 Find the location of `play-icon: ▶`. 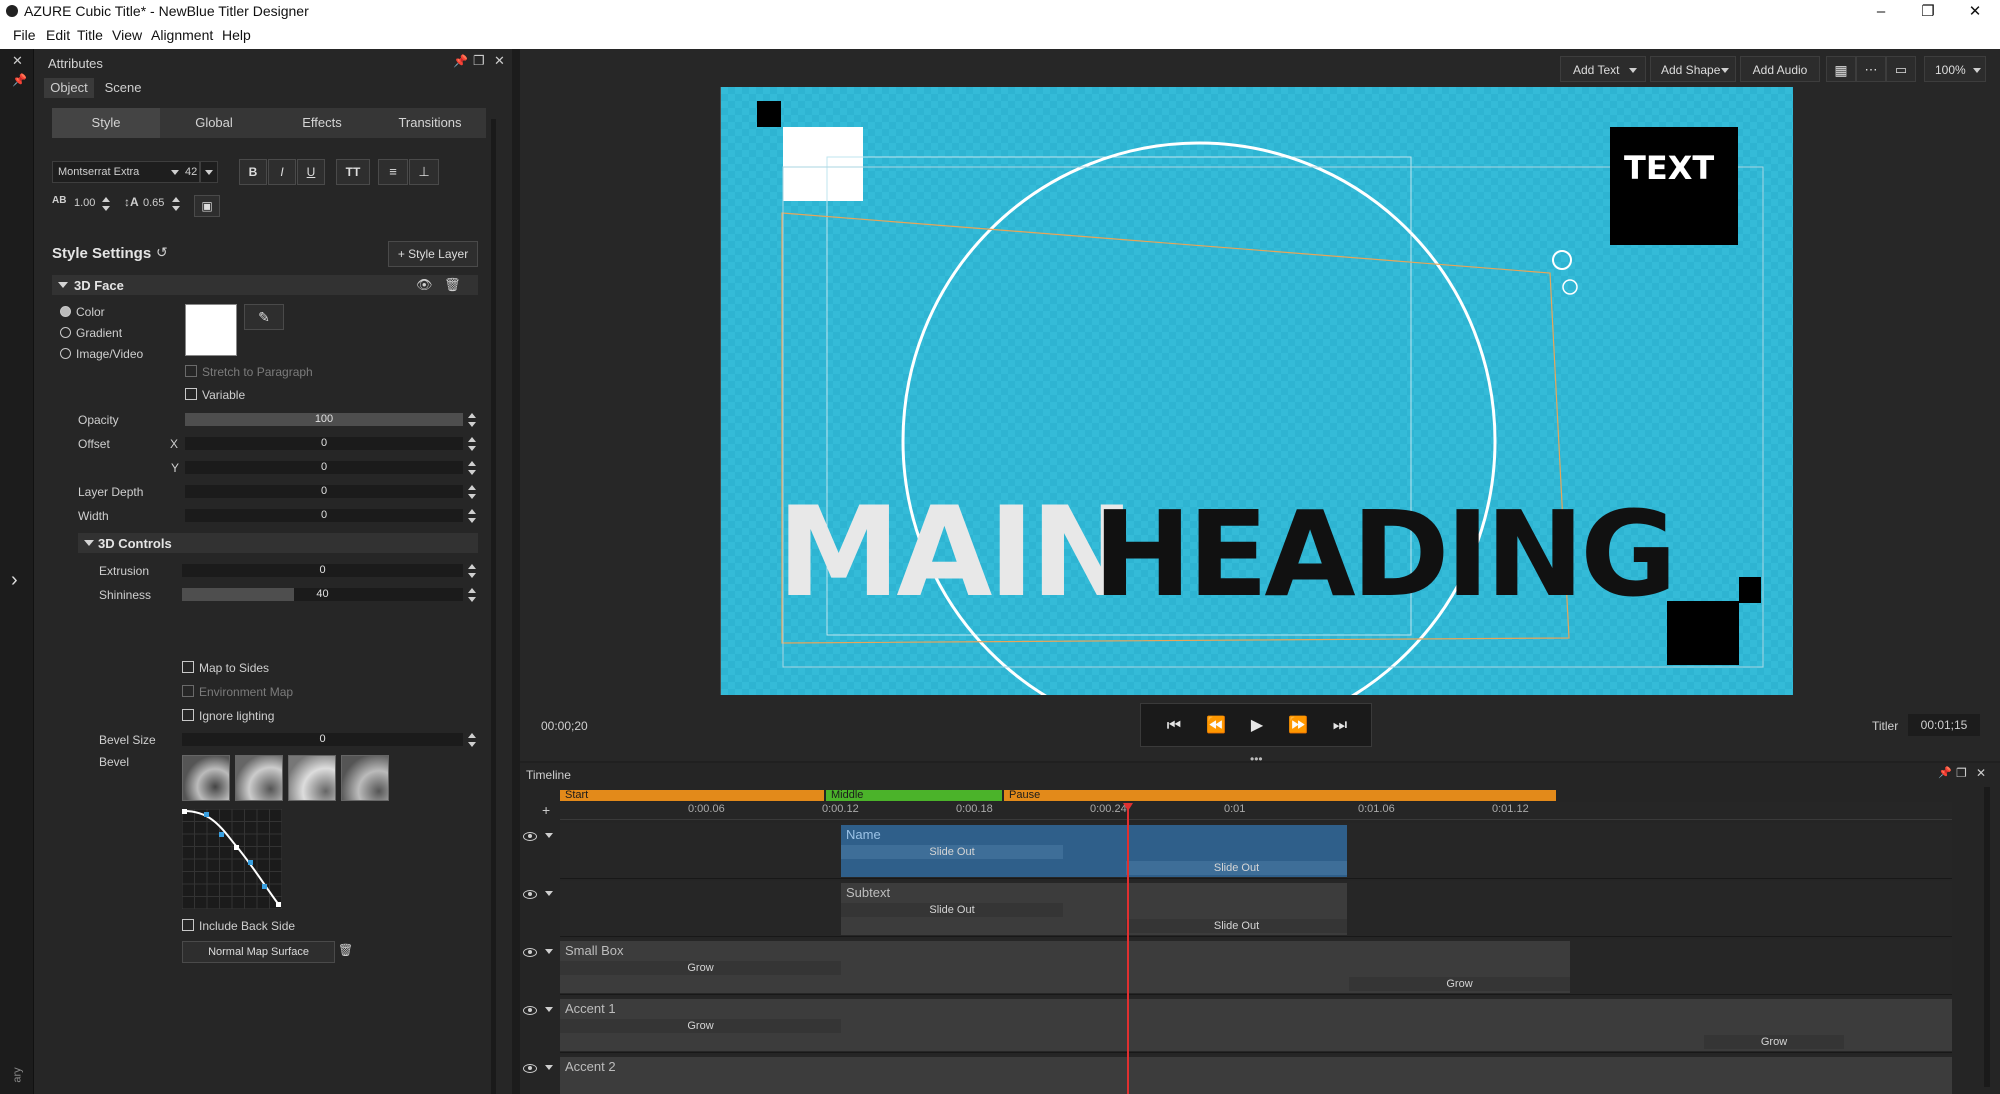

play-icon: ▶ is located at coordinates (1257, 726).